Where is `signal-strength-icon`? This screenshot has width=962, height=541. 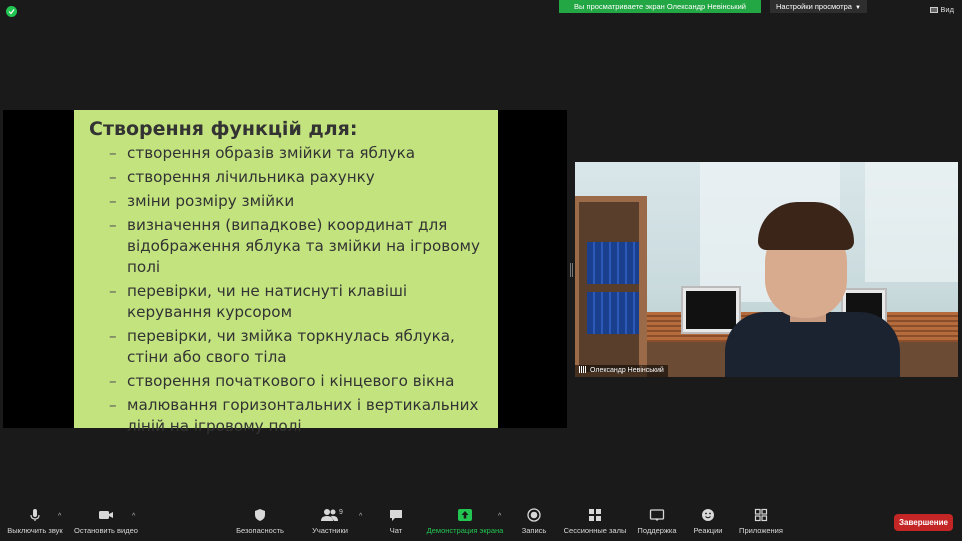
signal-strength-icon is located at coordinates (583, 369).